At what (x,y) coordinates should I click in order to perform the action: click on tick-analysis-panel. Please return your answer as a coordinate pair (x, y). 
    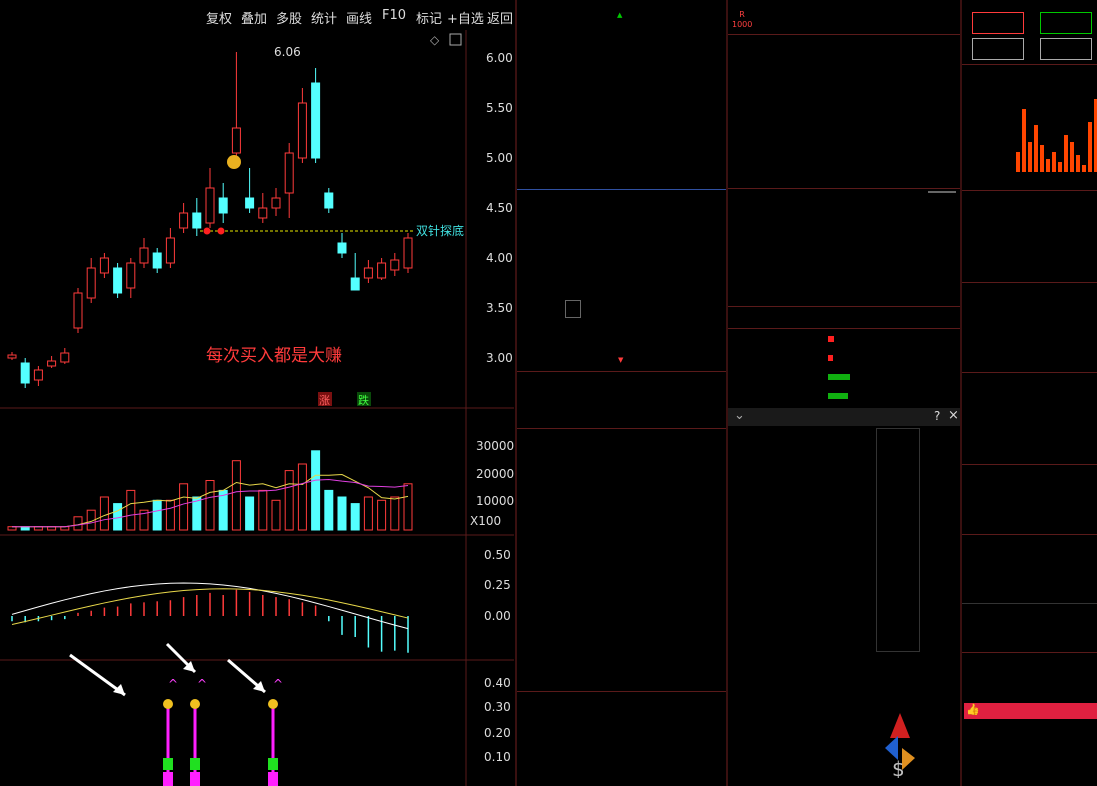
    Looking at the image, I should click on (621, 597).